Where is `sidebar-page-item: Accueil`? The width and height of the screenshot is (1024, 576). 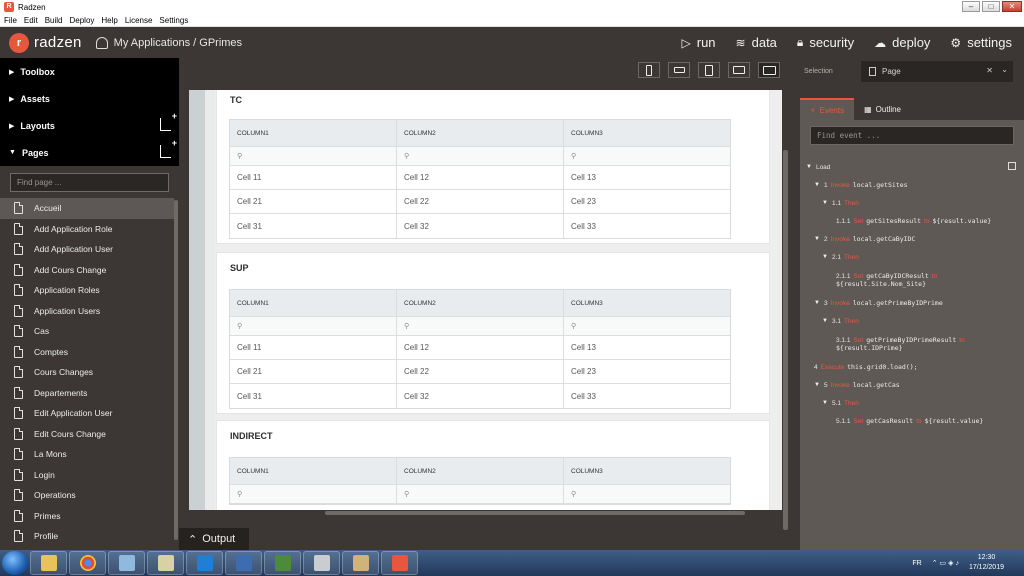
sidebar-page-item: Accueil is located at coordinates (87, 208).